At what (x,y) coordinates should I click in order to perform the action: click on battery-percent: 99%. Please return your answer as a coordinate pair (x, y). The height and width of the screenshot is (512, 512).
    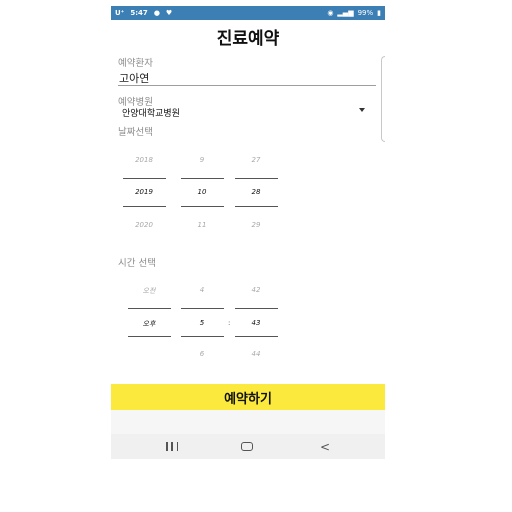
    Looking at the image, I should click on (365, 13).